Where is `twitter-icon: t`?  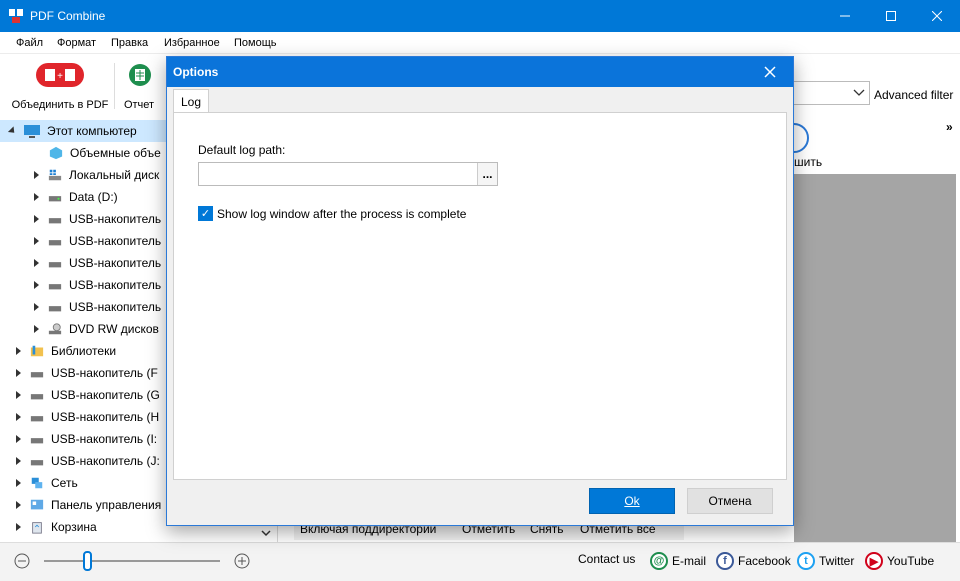
twitter-icon: t is located at coordinates (806, 561).